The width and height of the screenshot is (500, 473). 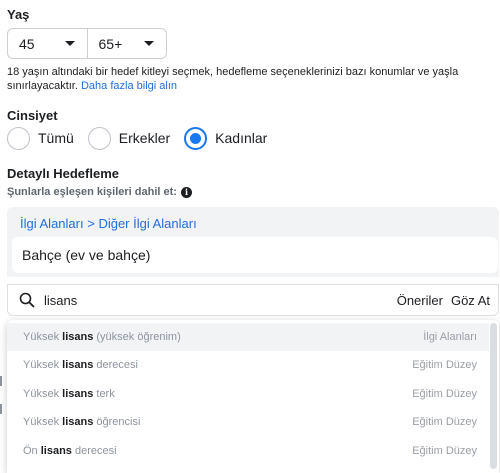 What do you see at coordinates (126, 43) in the screenshot?
I see `age-max-select: 65+` at bounding box center [126, 43].